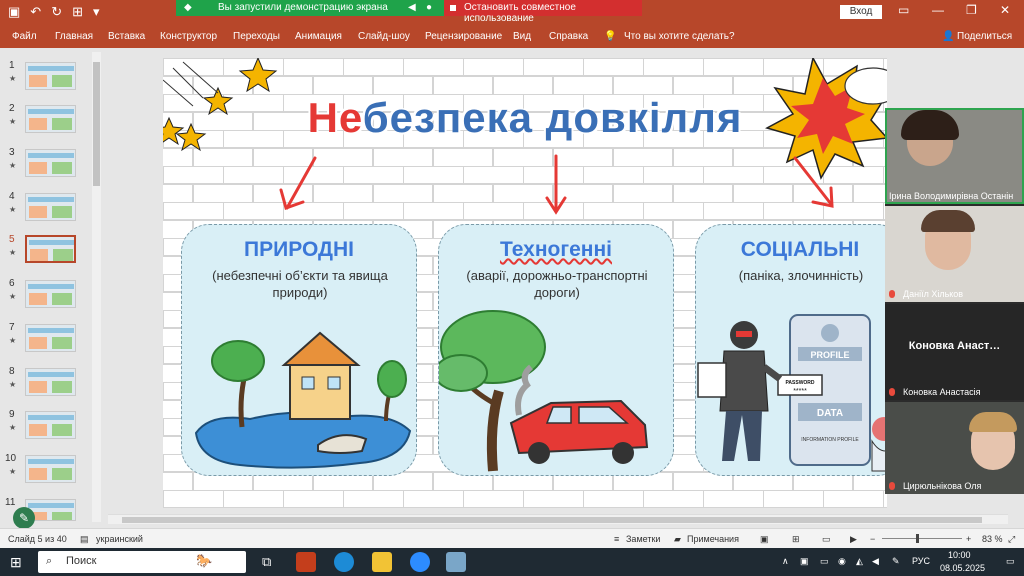 The height and width of the screenshot is (576, 1024). Describe the element at coordinates (544, 391) in the screenshot. I see `car-crash-illustration` at that location.